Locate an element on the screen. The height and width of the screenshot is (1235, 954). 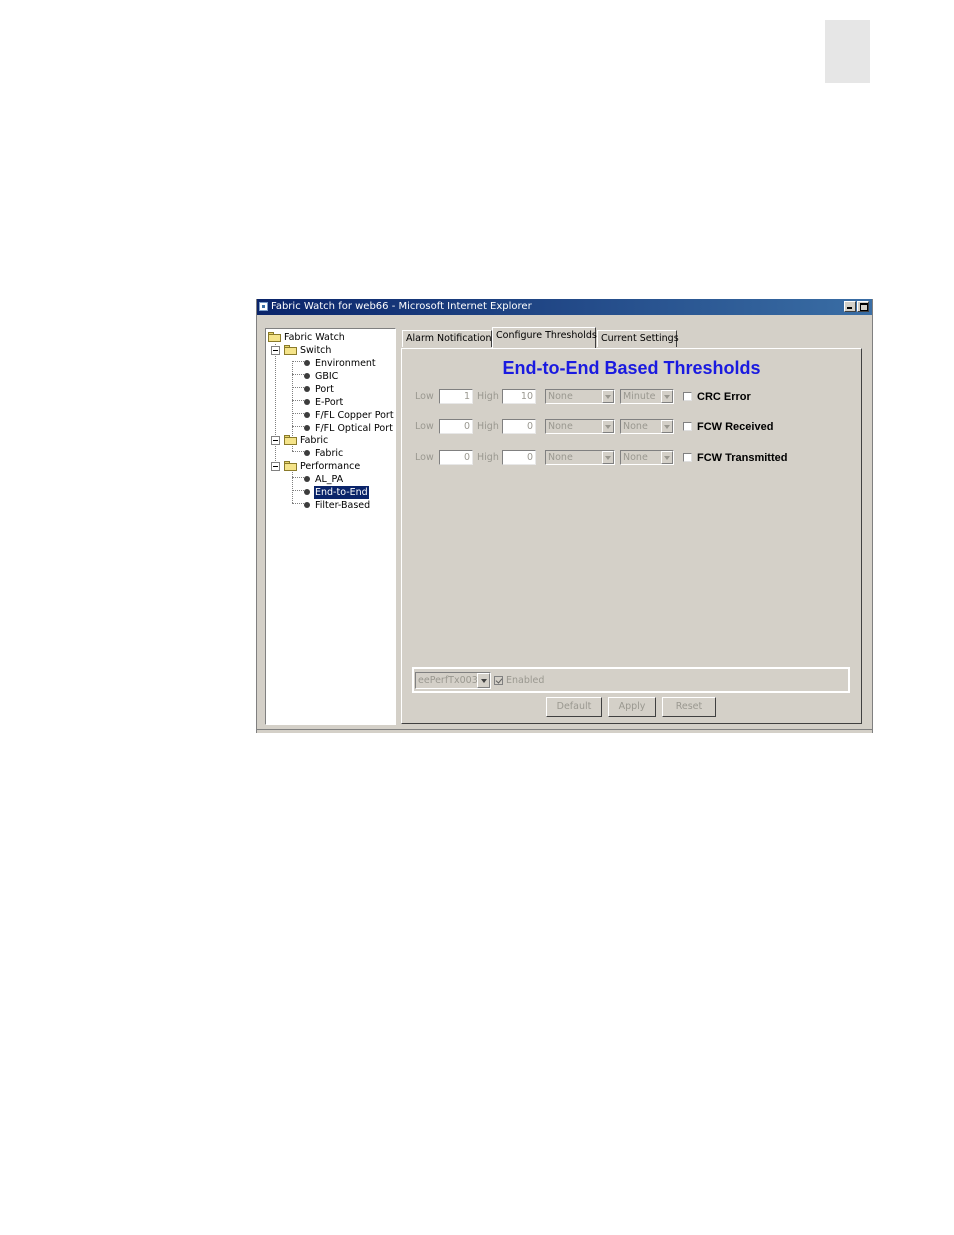
tab-configure-thresholds: Configure Thresholds is located at coordinates (544, 337).